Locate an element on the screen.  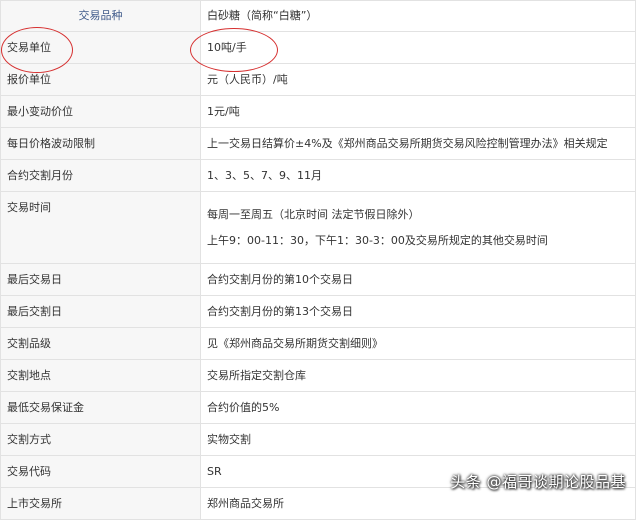
row-value: 合约价值的5% is located at coordinates (418, 407).